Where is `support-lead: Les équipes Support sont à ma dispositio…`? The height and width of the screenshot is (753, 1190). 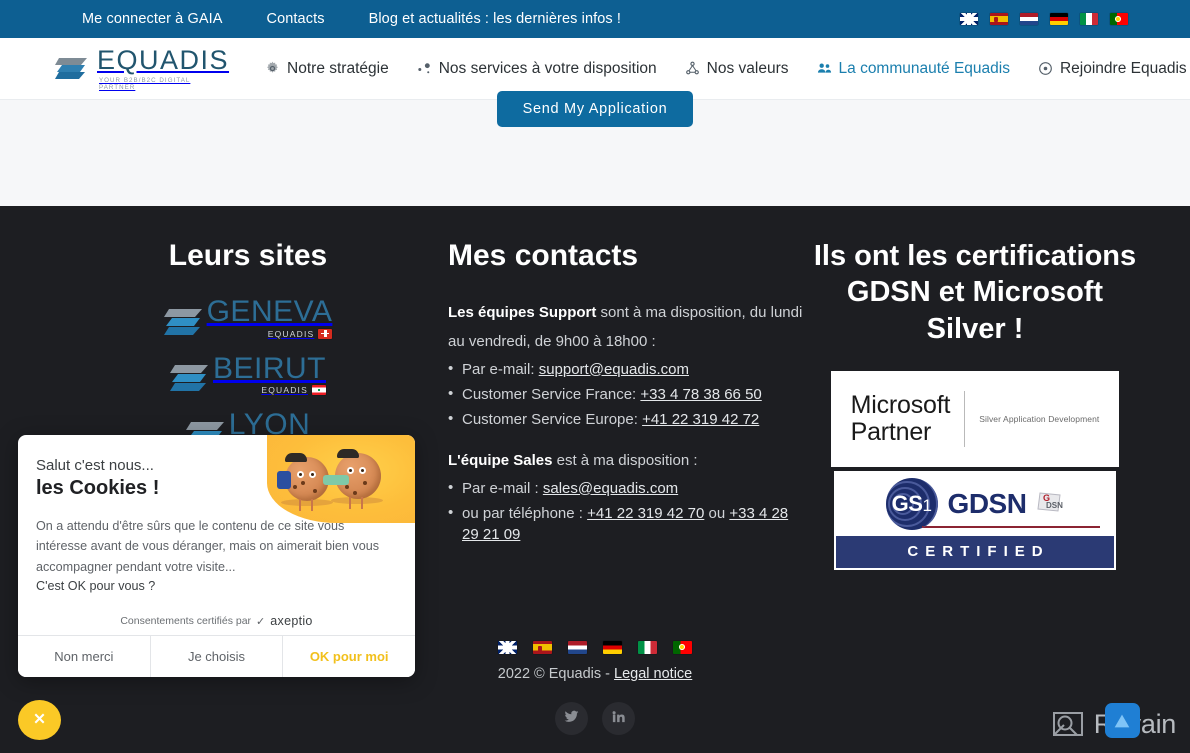
support-lead: Les équipes Support sont à ma dispositio… is located at coordinates (628, 327).